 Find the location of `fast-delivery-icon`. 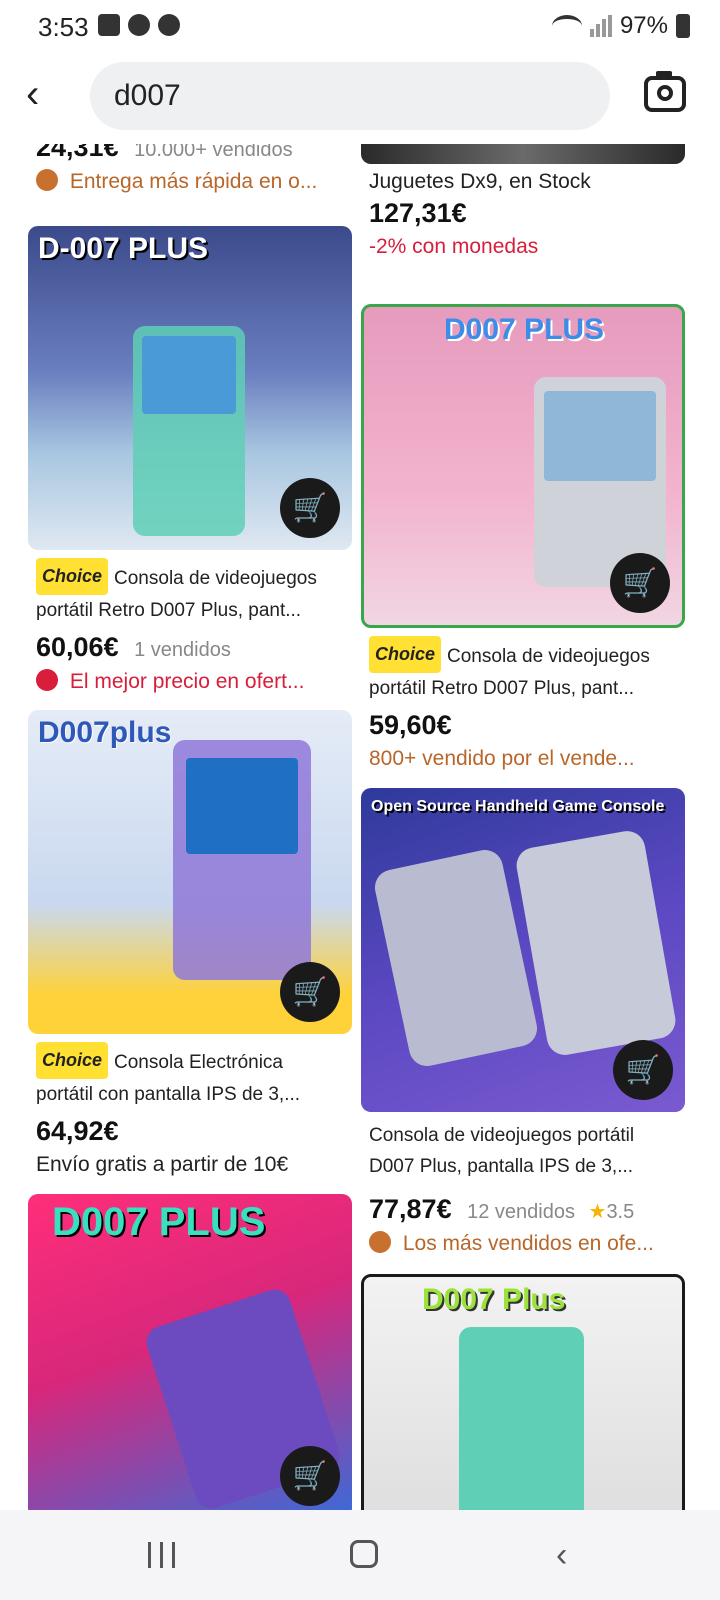

fast-delivery-icon is located at coordinates (47, 180).